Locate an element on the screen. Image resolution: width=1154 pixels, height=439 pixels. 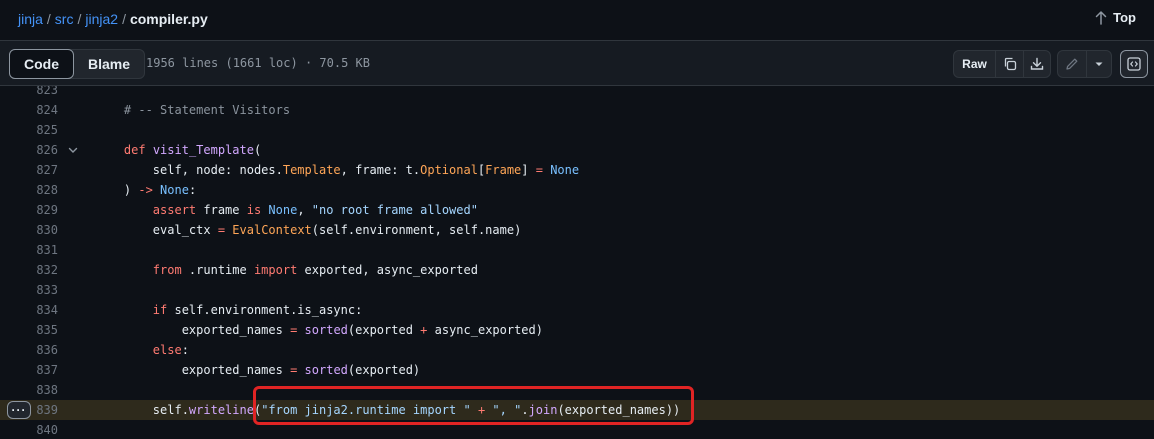
edit-options-button is located at coordinates (1098, 64).